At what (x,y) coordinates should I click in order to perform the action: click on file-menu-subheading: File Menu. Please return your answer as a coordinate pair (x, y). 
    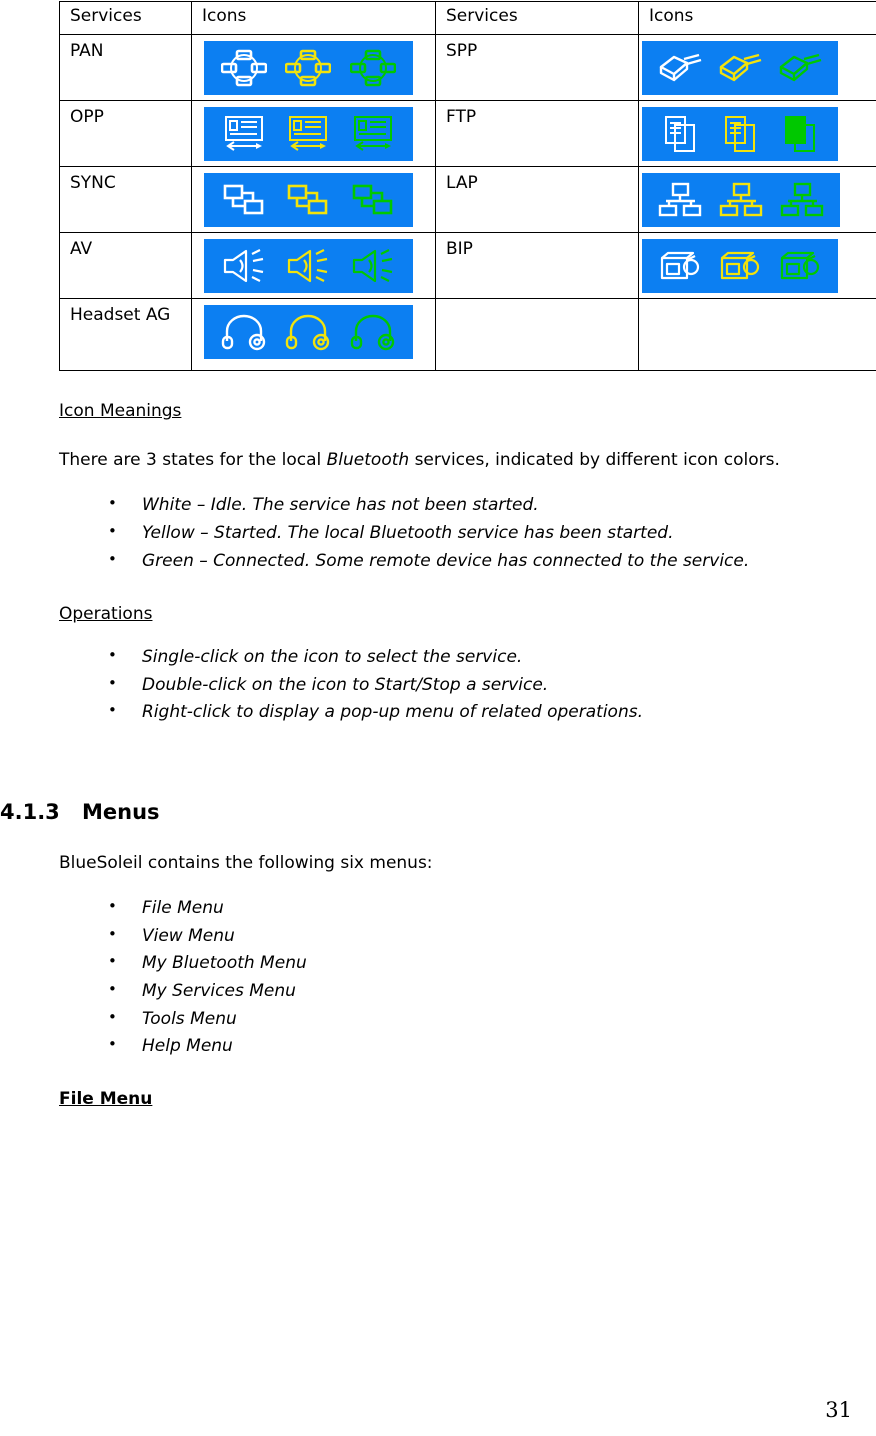
    Looking at the image, I should click on (106, 1098).